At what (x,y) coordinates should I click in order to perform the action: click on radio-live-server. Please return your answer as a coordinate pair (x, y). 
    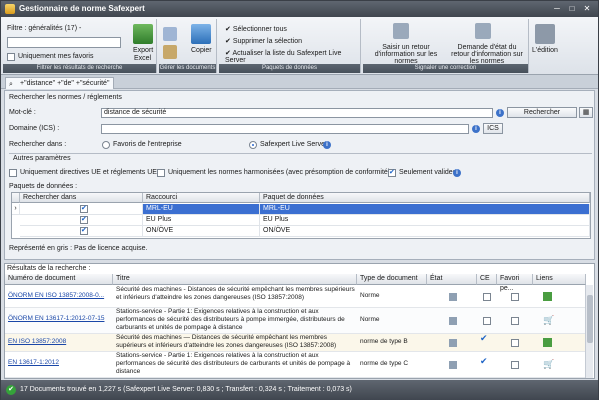
    Looking at the image, I should click on (253, 145).